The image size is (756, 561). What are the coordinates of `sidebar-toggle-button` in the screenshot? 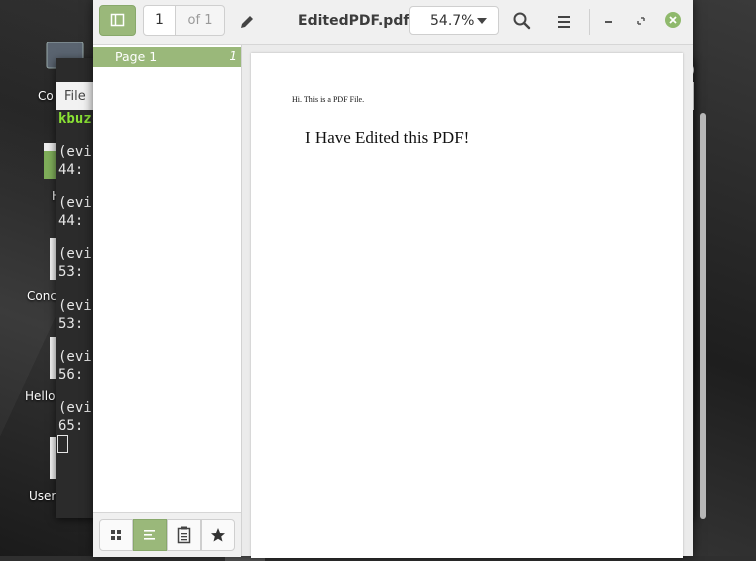 It's located at (117, 20).